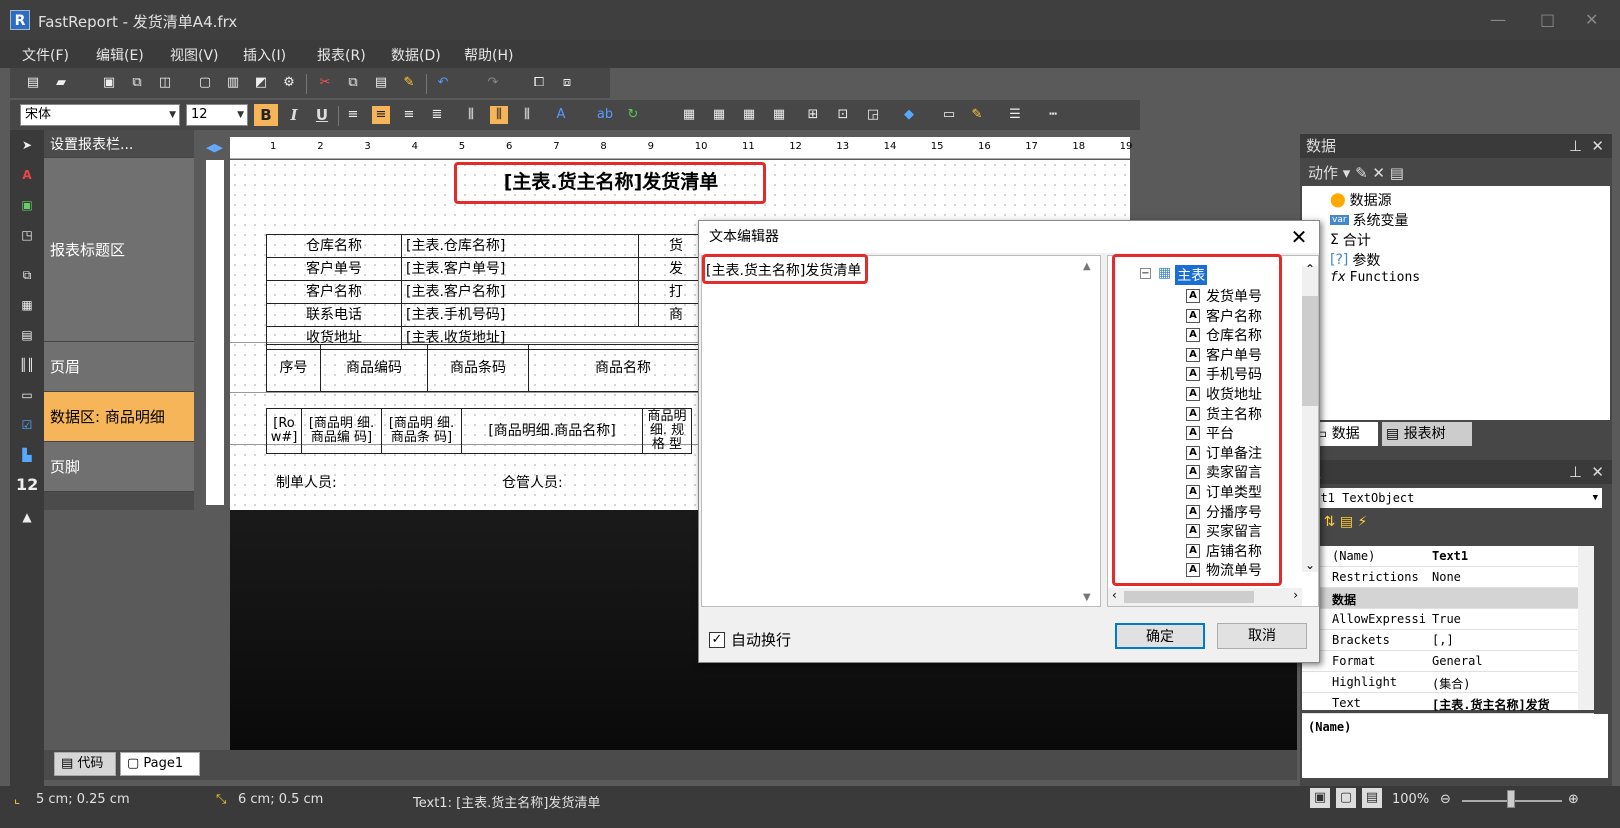  Describe the element at coordinates (532, 482) in the screenshot. I see `keeper-label: 仓管人员:` at that location.